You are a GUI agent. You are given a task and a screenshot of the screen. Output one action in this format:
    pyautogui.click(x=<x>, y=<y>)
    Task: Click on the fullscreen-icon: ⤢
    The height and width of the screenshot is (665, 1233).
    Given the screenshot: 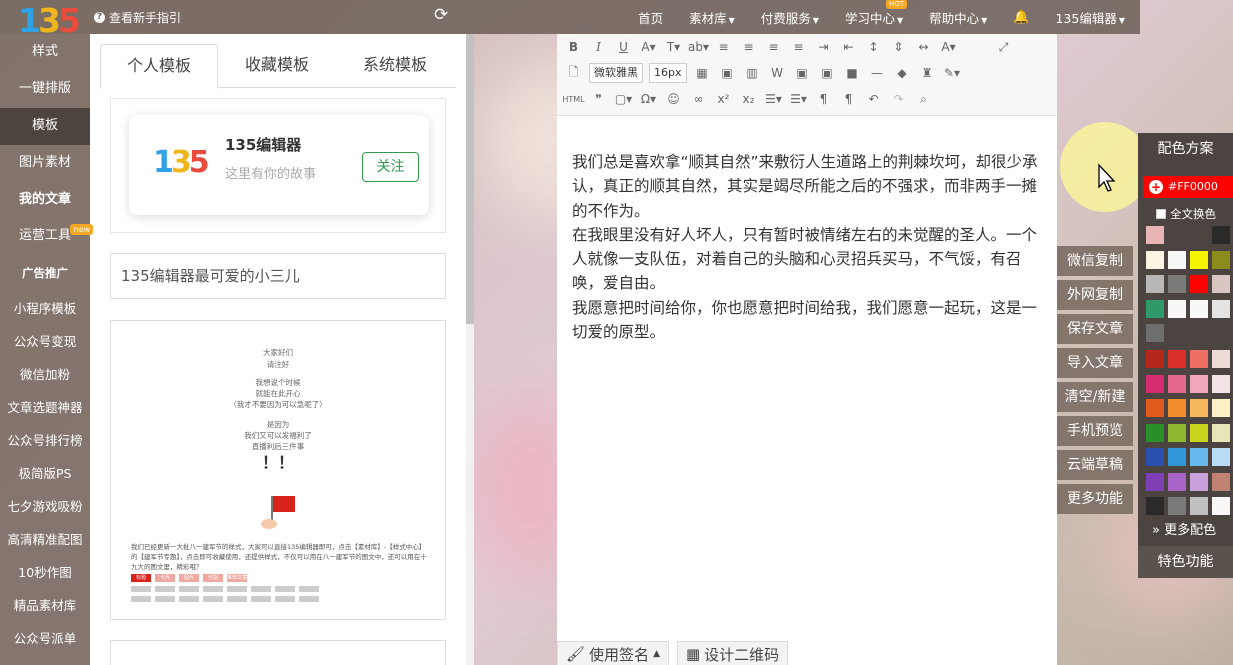 What is the action you would take?
    pyautogui.click(x=1003, y=47)
    